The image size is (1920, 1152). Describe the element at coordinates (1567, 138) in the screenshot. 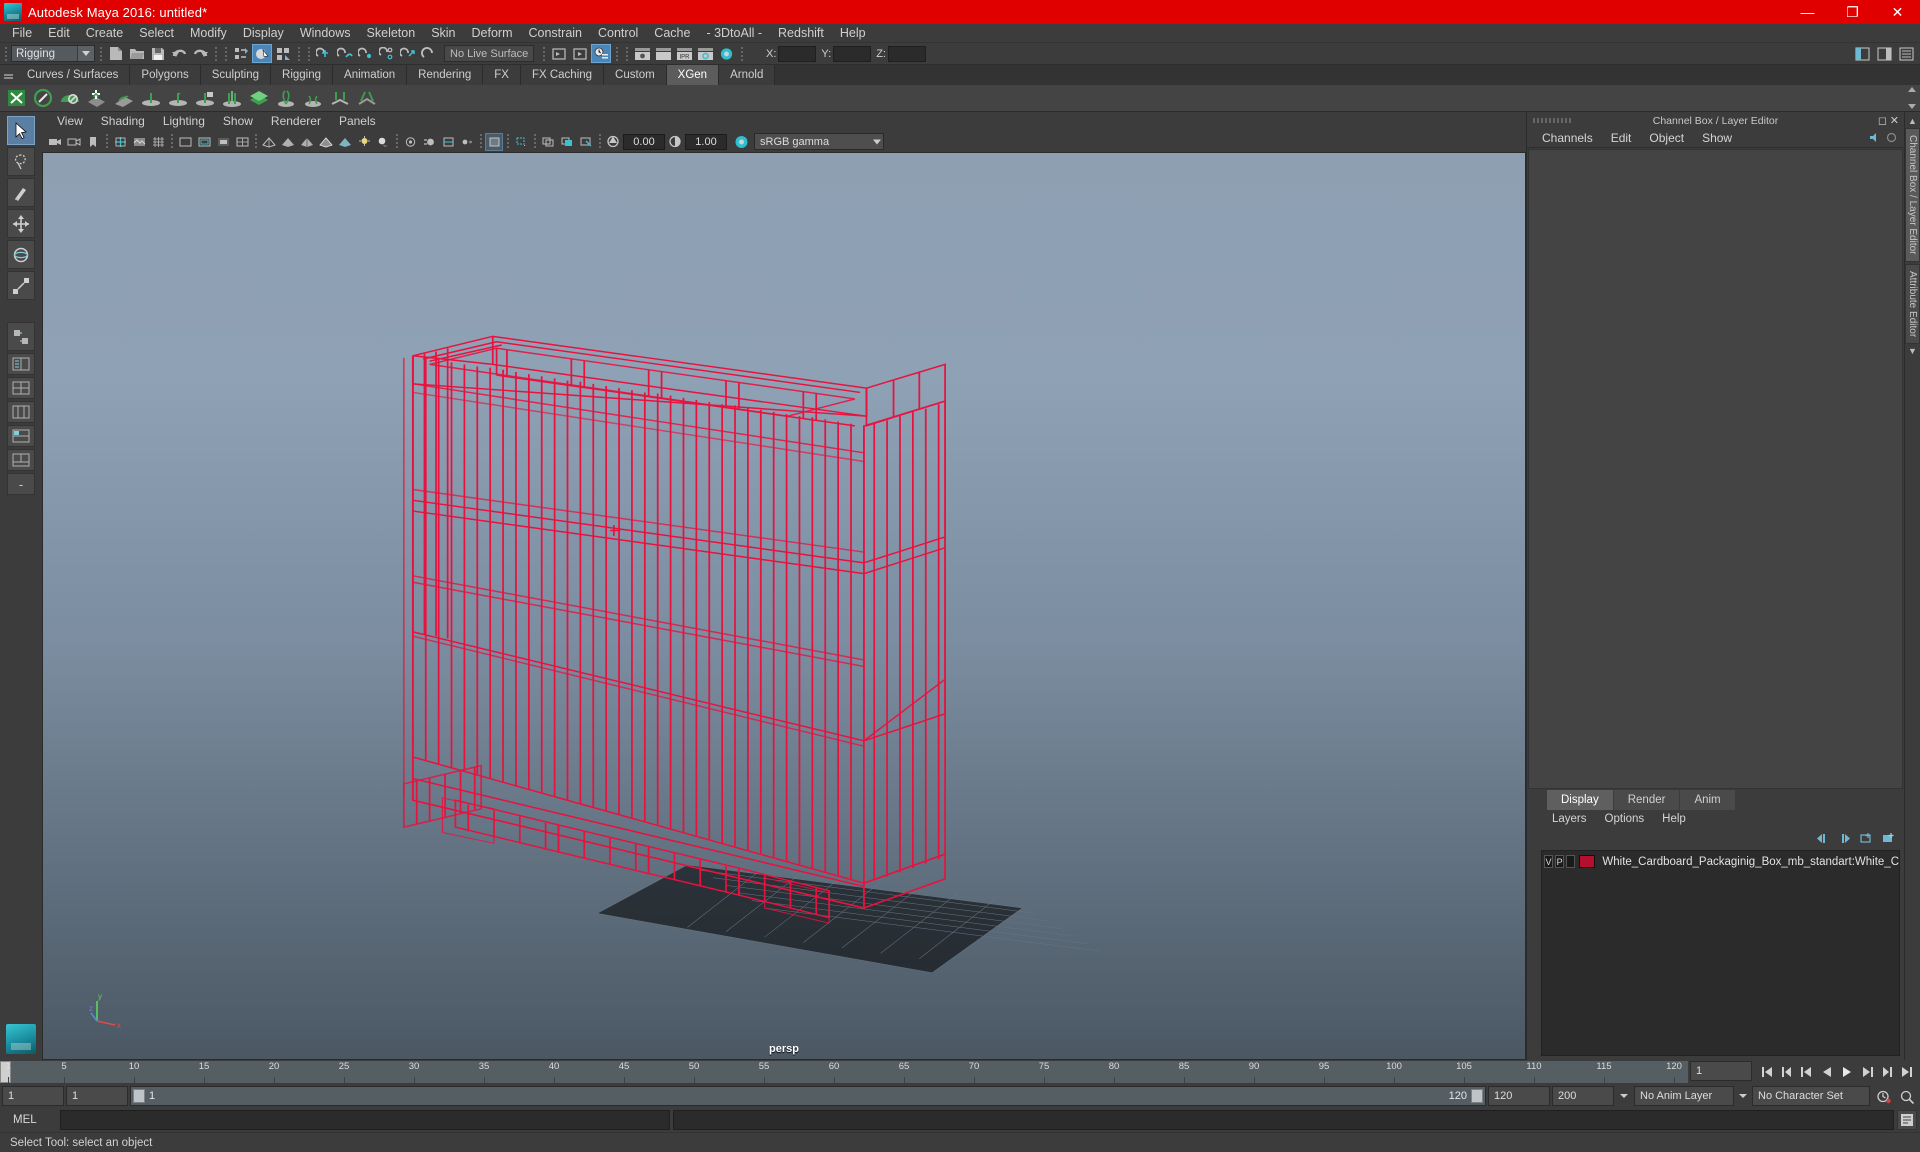

I see `channel-box-menu-channels: Channels` at that location.